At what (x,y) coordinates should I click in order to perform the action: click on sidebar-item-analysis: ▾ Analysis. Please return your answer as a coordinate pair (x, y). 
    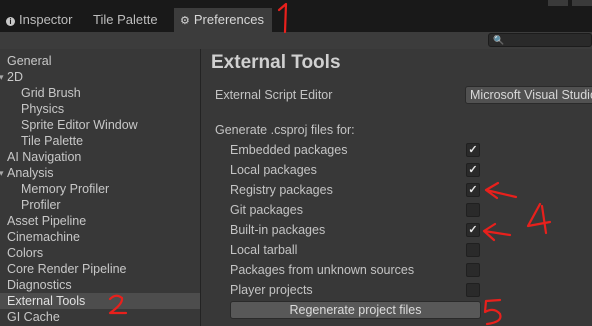
    Looking at the image, I should click on (100, 173).